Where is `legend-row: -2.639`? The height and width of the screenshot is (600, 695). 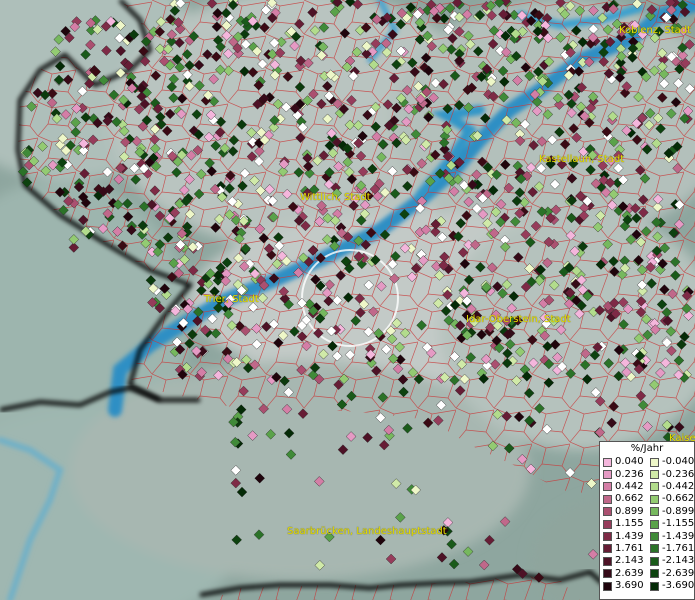 legend-row: -2.639 is located at coordinates (670, 574).